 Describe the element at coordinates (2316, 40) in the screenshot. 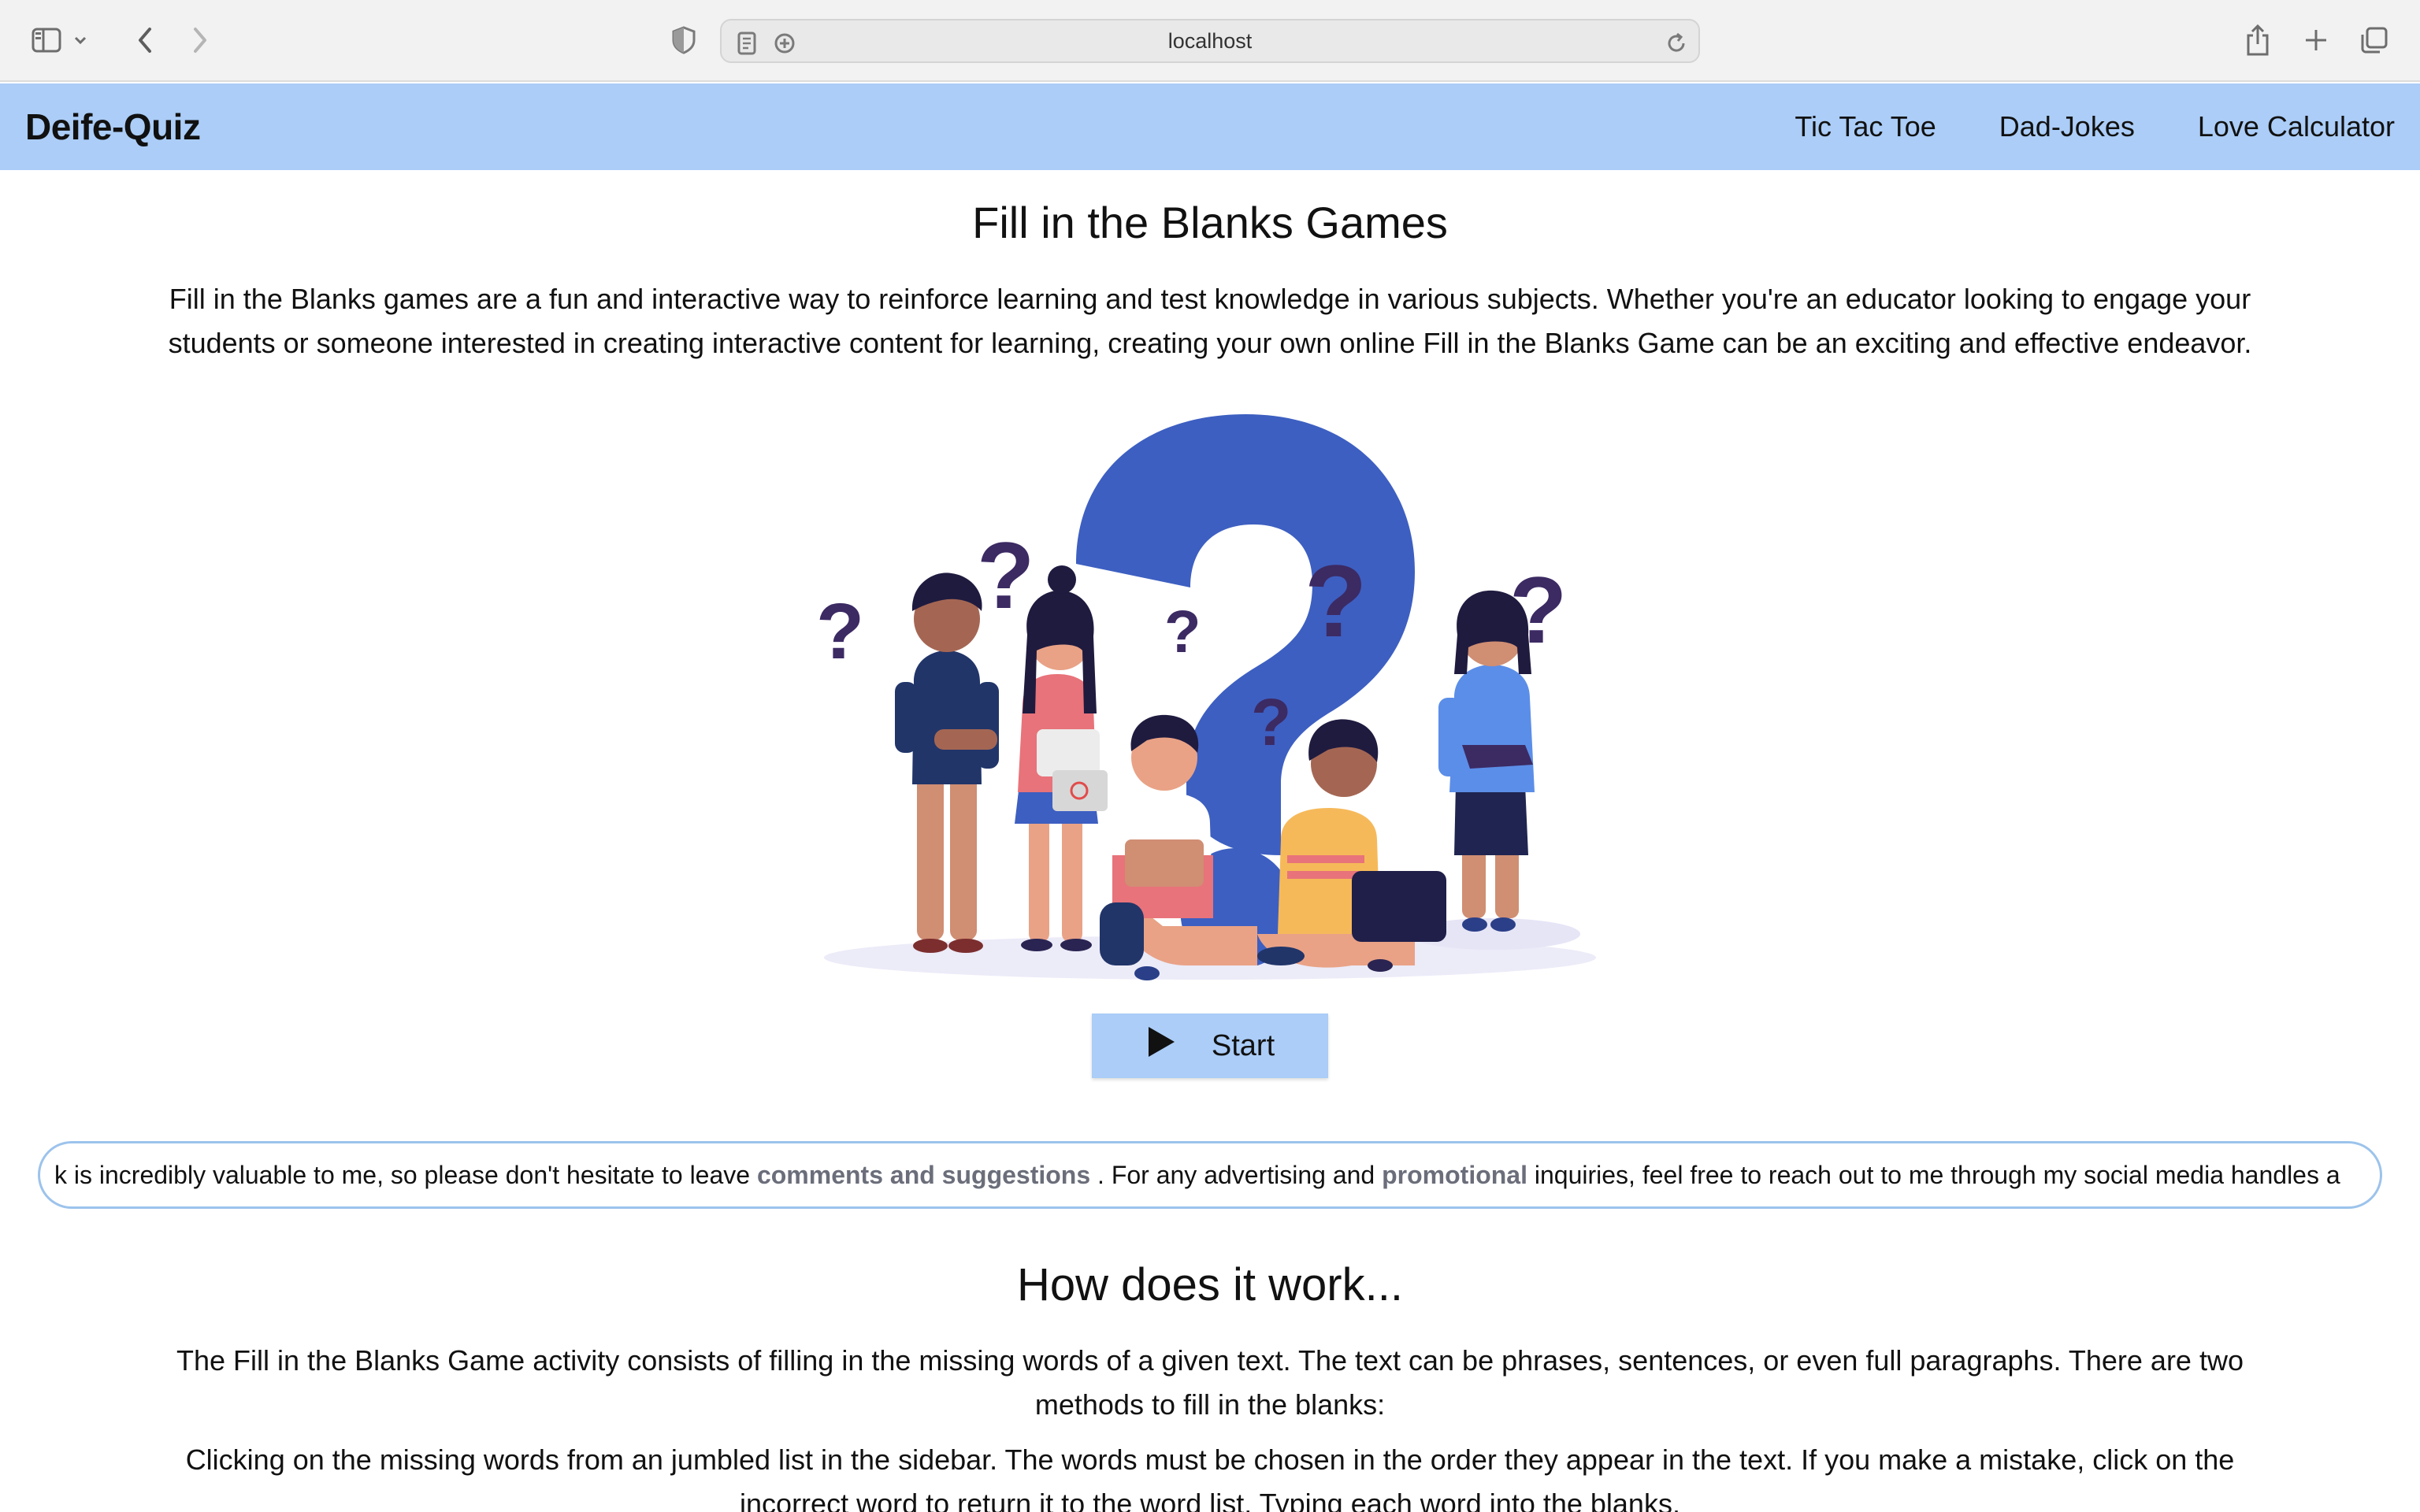

I see `plus-icon` at that location.